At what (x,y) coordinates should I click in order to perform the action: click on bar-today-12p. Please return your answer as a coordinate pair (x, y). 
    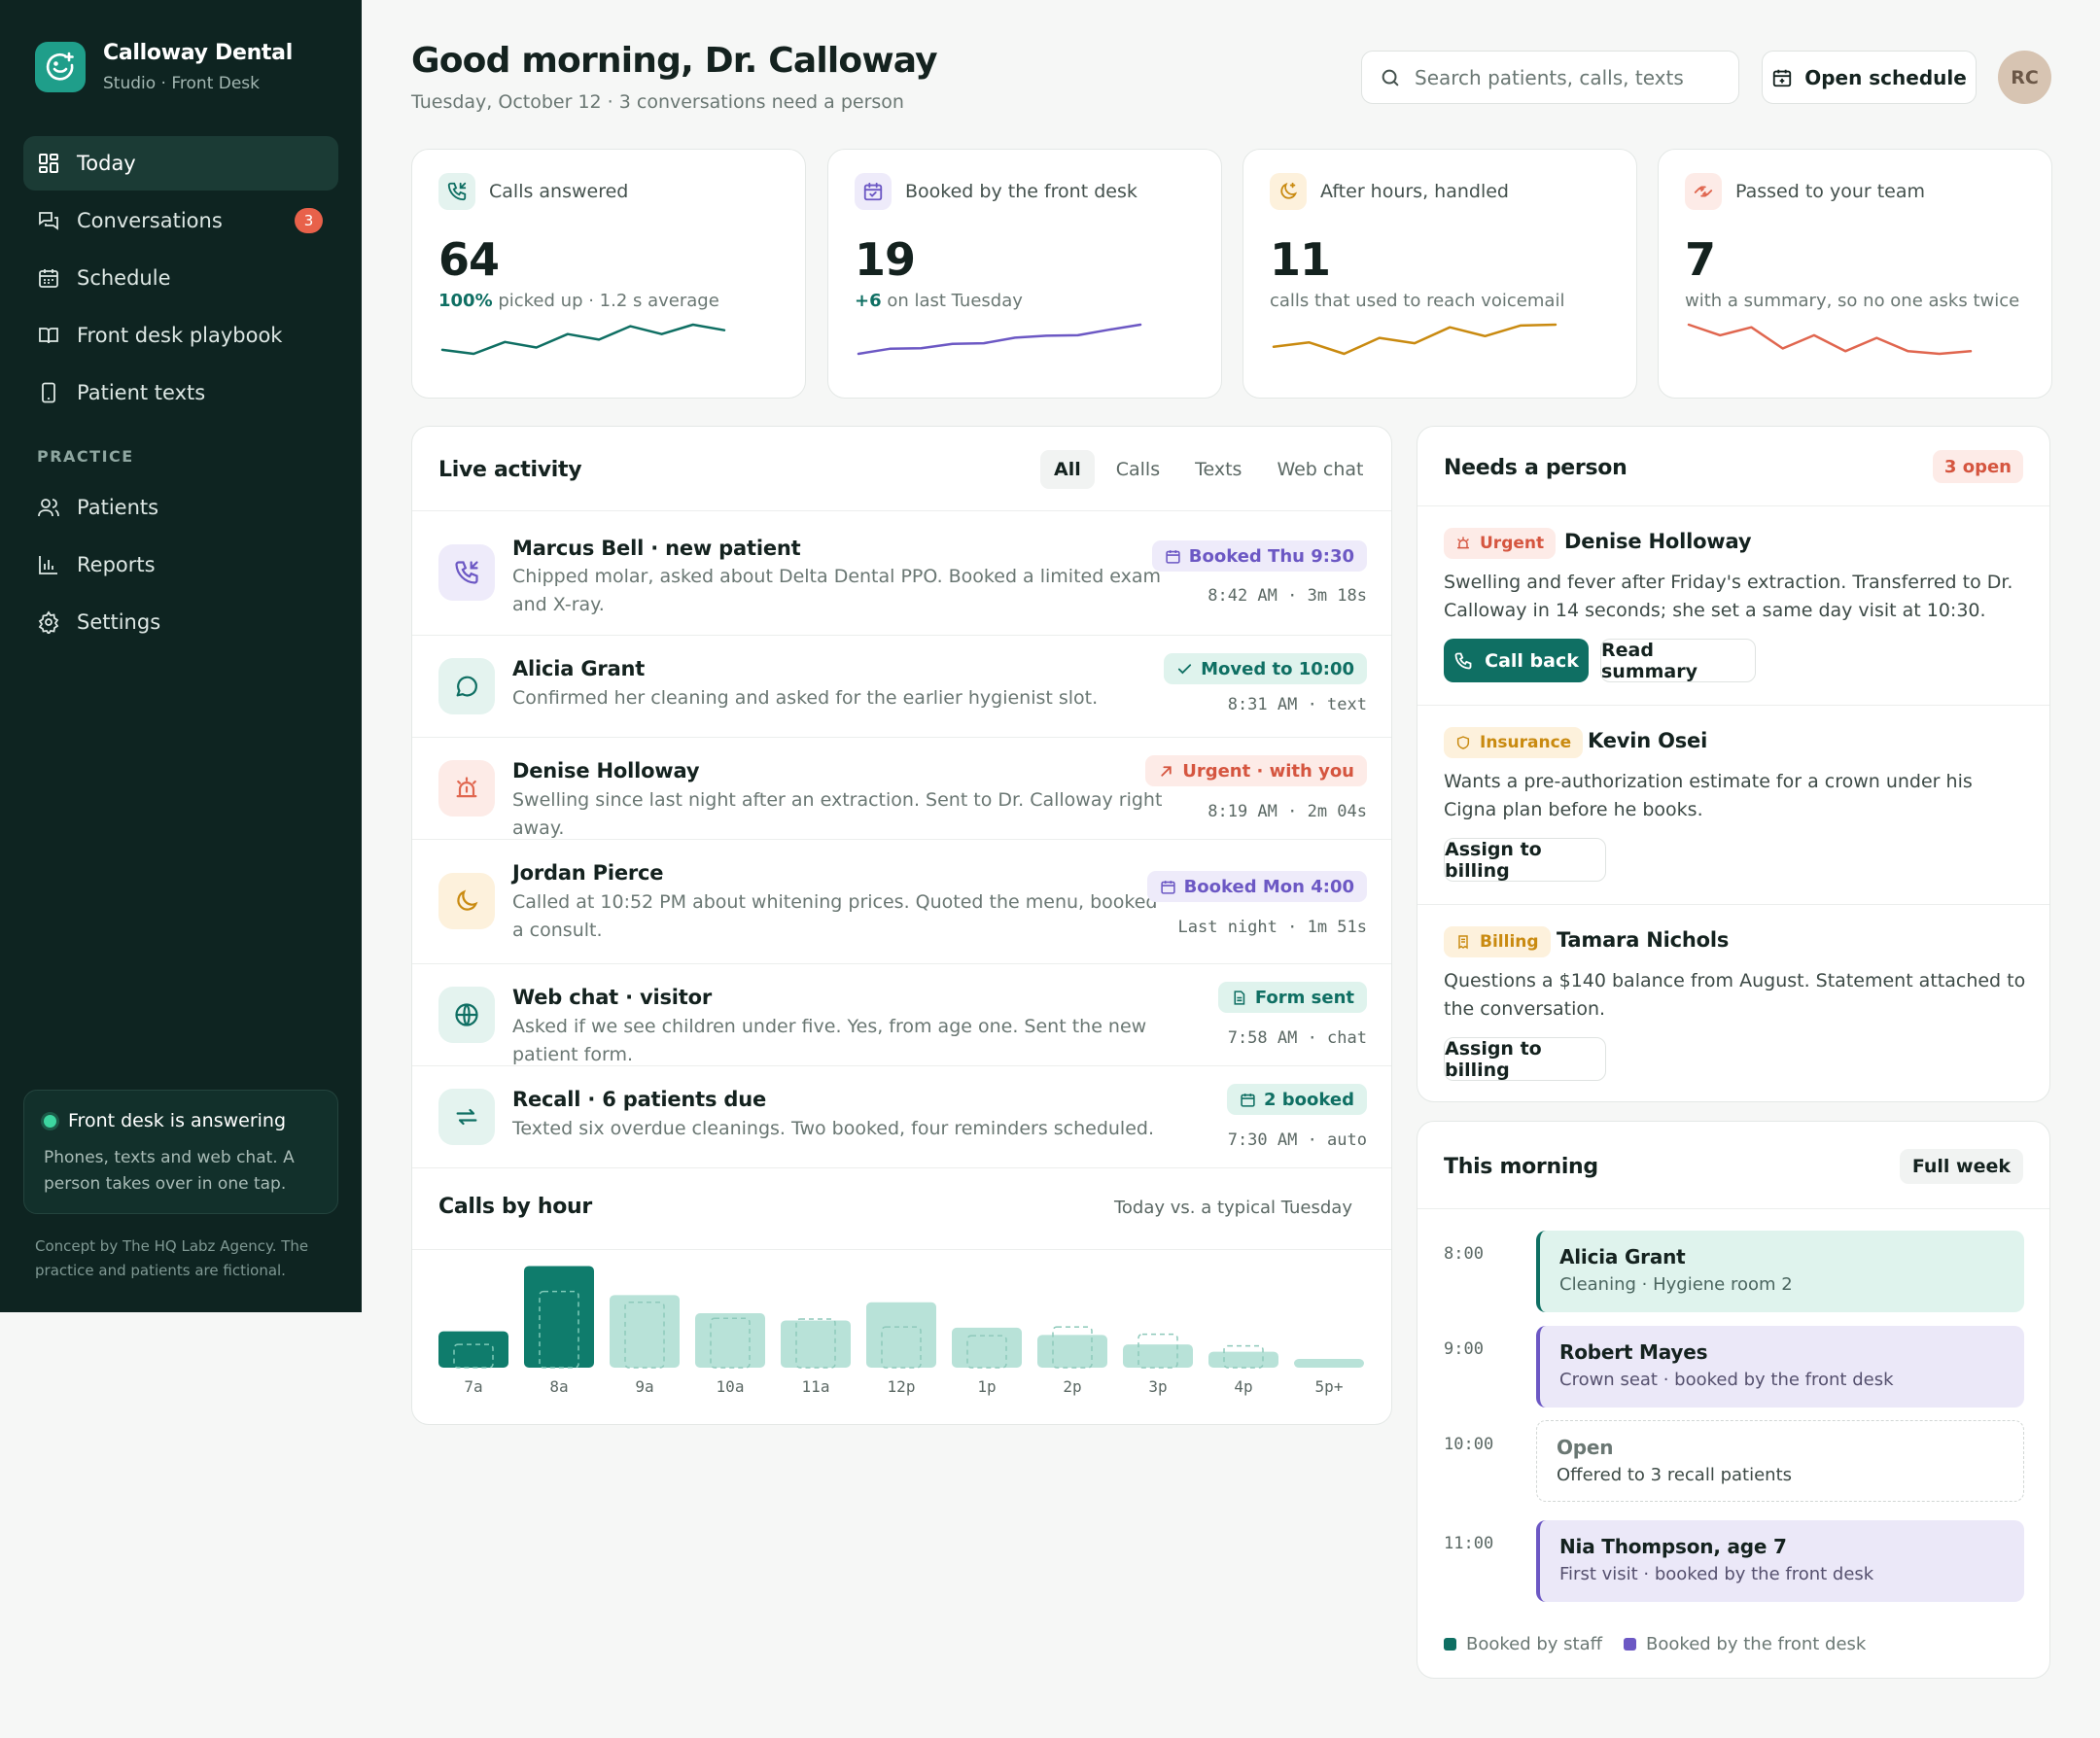
    Looking at the image, I should click on (901, 1335).